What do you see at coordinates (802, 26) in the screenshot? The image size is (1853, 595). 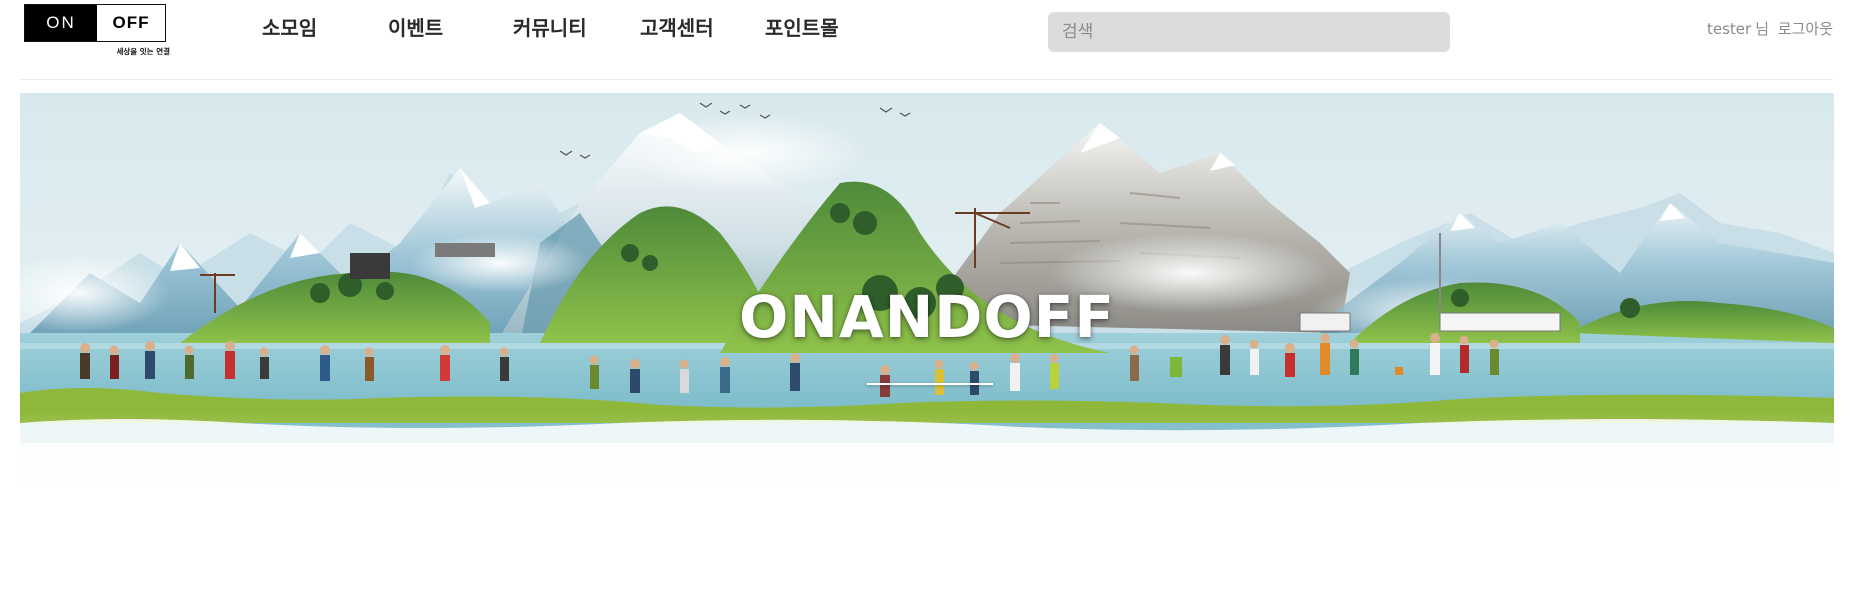 I see `nav-item-point-mall: 포인트몰` at bounding box center [802, 26].